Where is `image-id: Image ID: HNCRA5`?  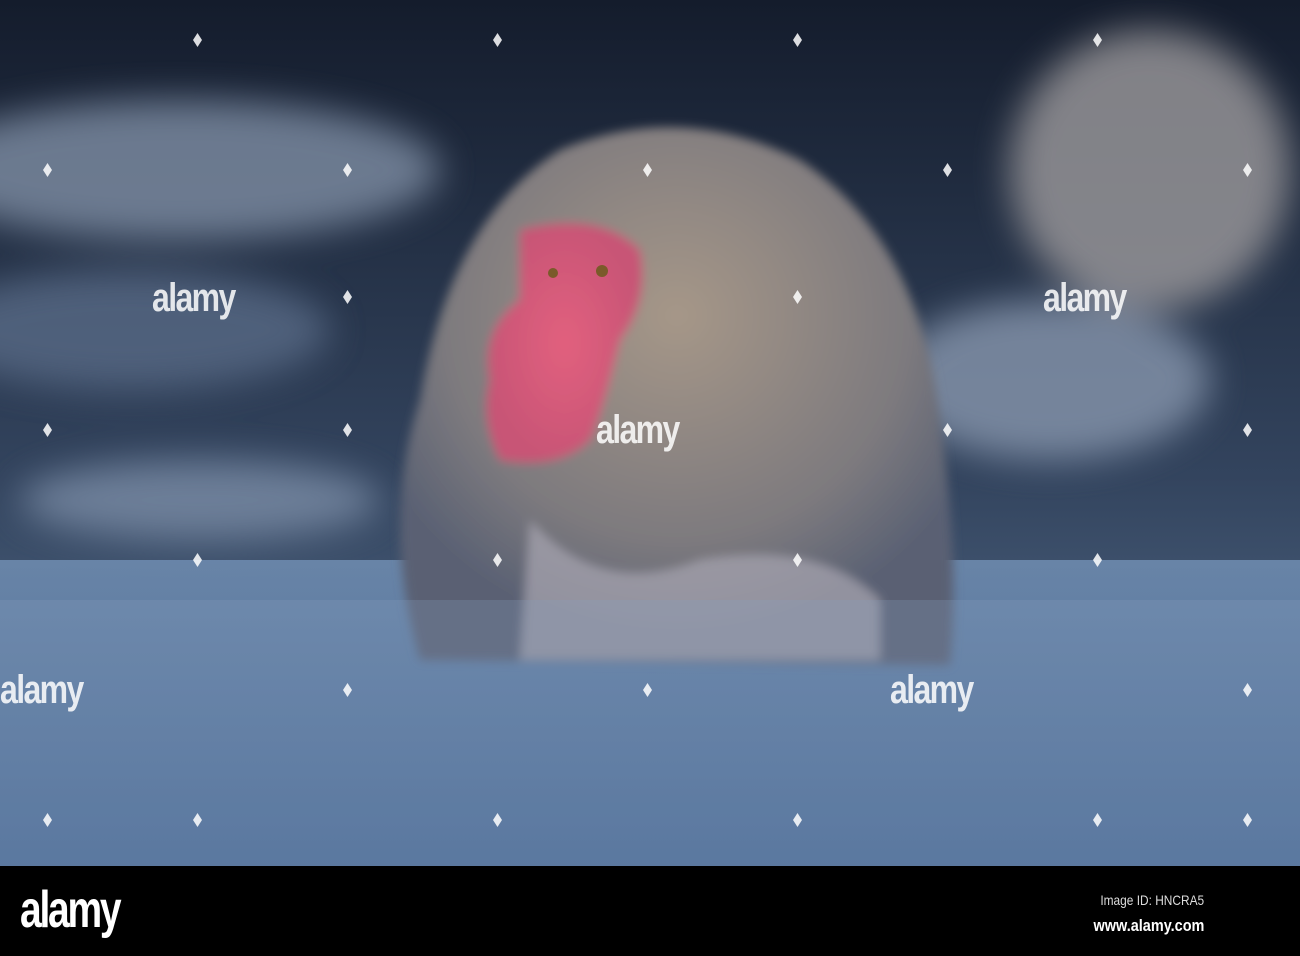 image-id: Image ID: HNCRA5 is located at coordinates (1152, 900).